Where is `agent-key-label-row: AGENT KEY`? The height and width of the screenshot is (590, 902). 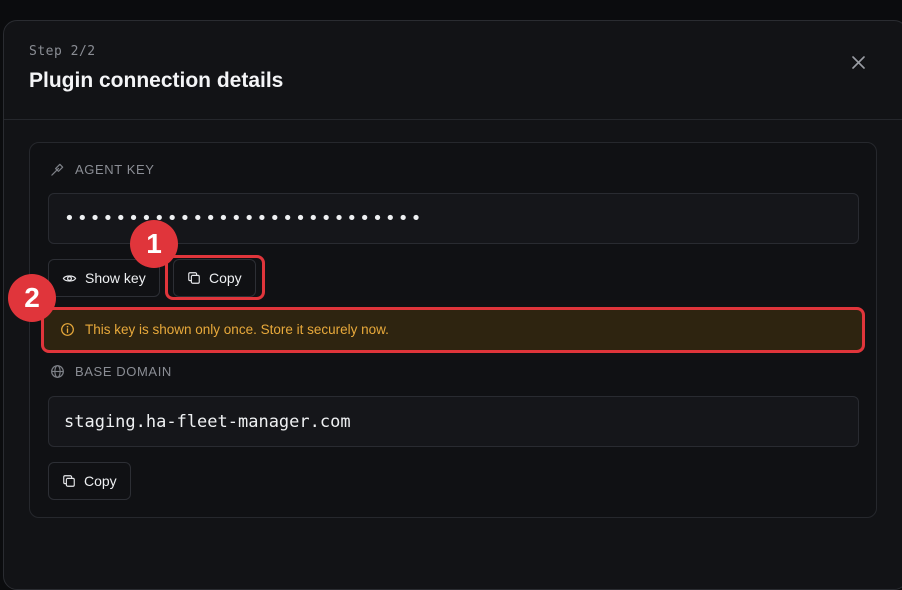
agent-key-label-row: AGENT KEY is located at coordinates (102, 169).